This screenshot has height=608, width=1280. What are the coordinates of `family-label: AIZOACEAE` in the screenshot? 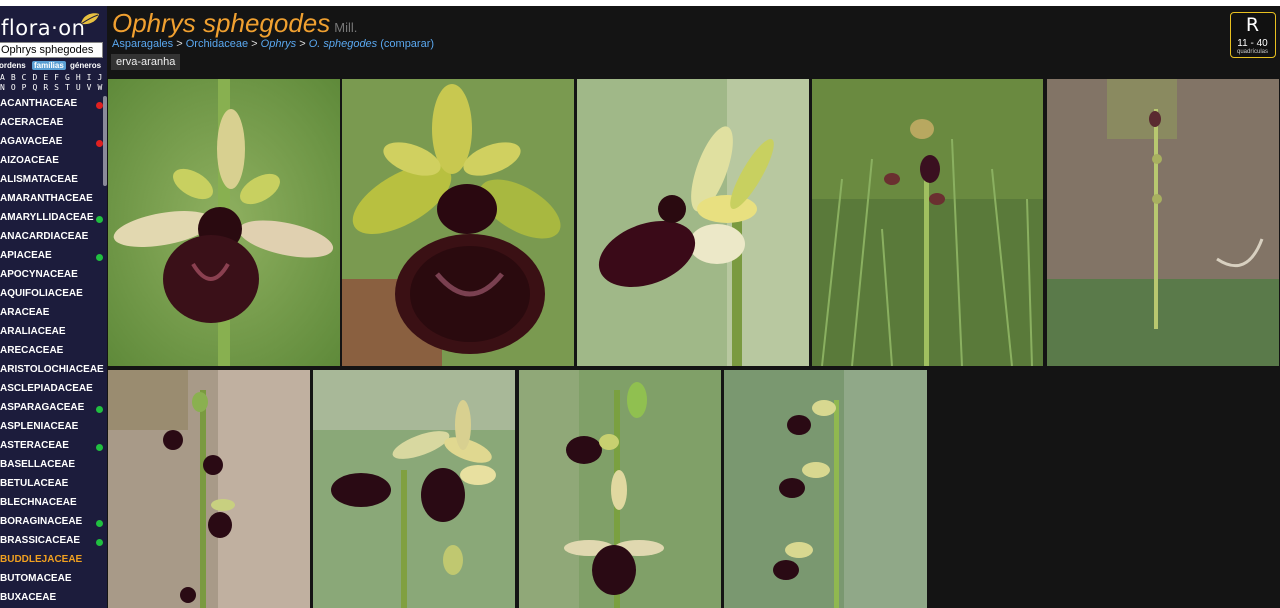 It's located at (29, 160).